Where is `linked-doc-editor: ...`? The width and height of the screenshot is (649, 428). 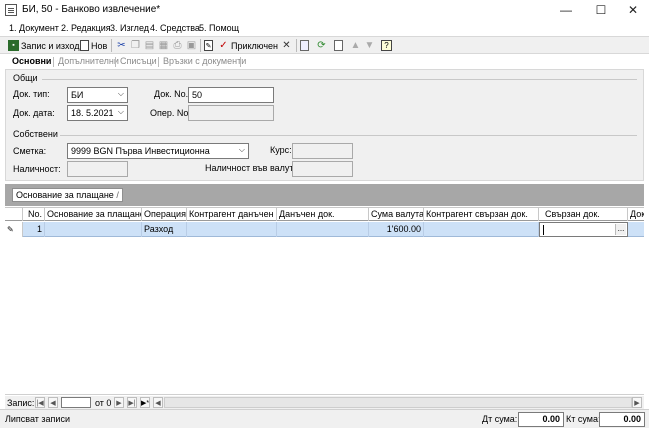 linked-doc-editor: ... is located at coordinates (583, 229).